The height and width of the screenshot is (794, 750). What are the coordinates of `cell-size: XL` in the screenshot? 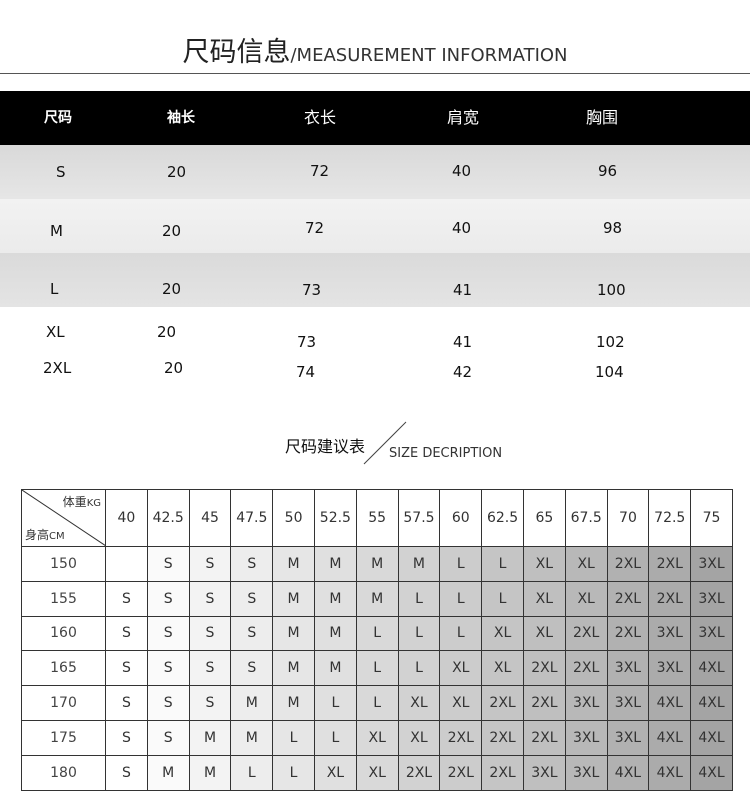 It's located at (55, 332).